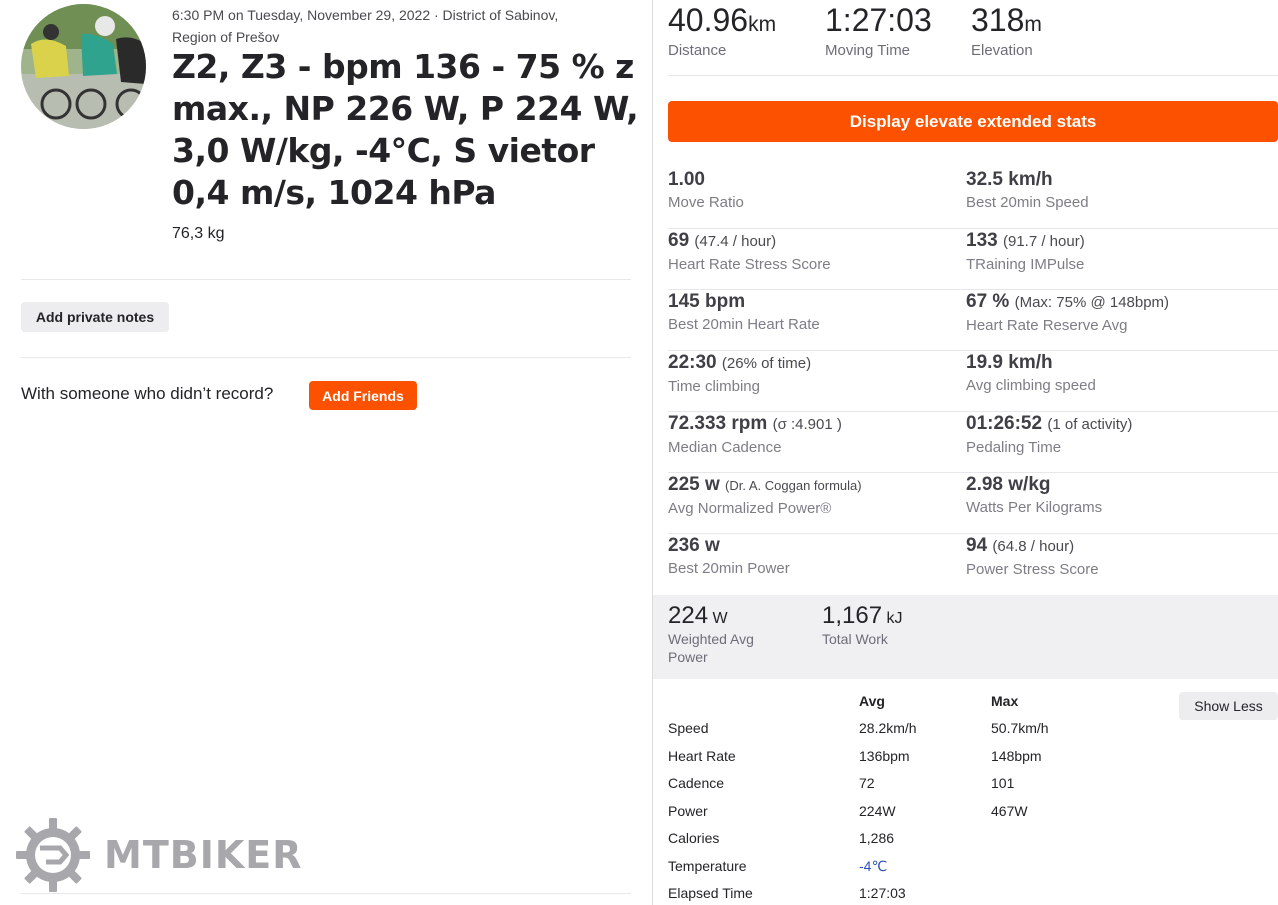  I want to click on friends-prompt: With someone who didn’t record?, so click(147, 393).